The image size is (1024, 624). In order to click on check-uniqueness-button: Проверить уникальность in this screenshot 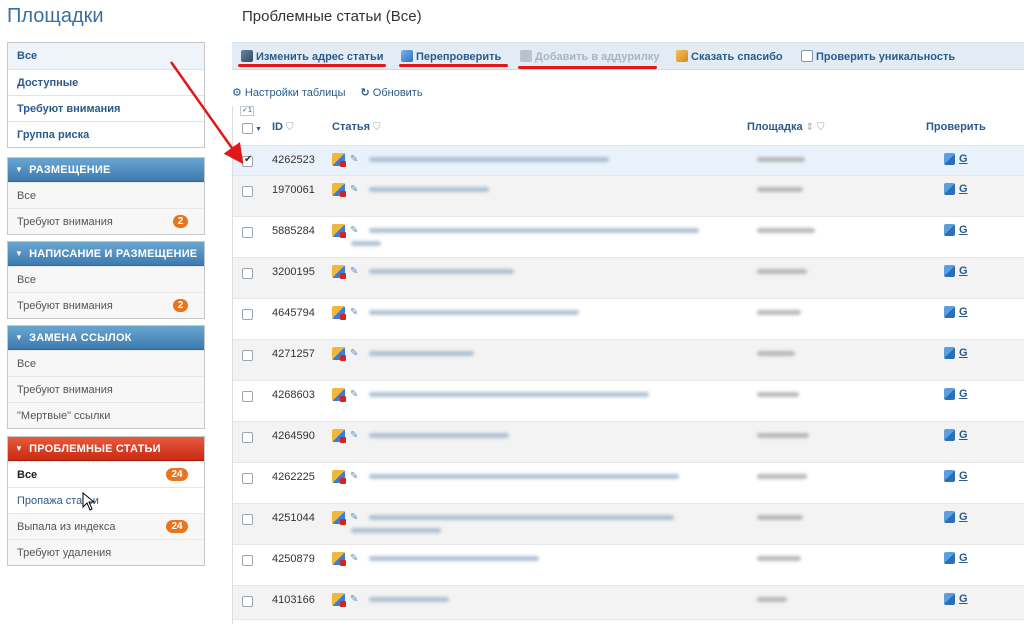, I will do `click(878, 56)`.